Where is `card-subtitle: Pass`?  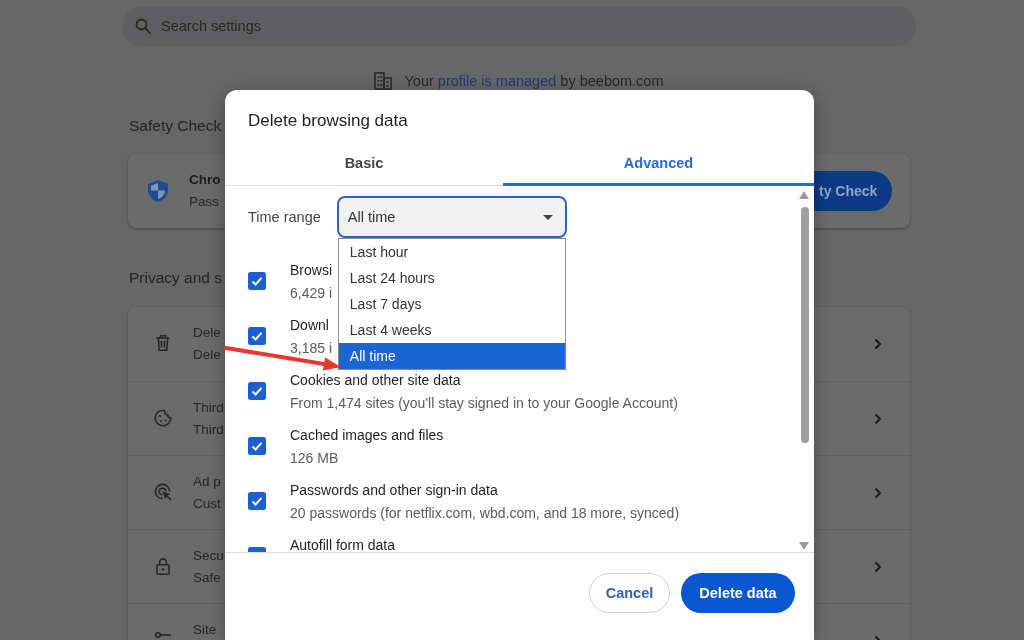 card-subtitle: Pass is located at coordinates (204, 202).